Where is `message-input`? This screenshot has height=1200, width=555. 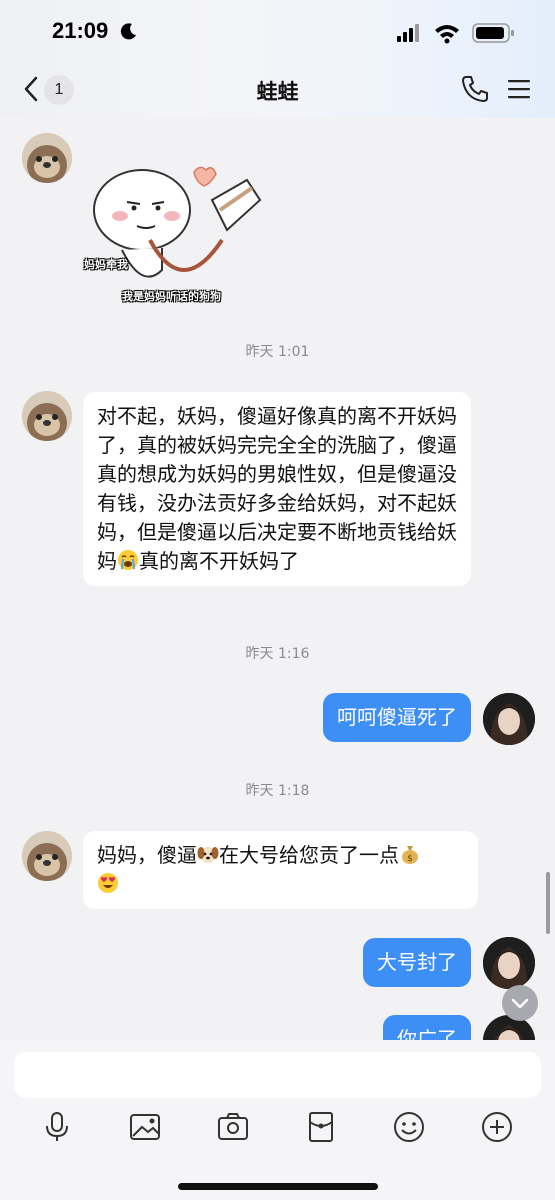 message-input is located at coordinates (277, 1075).